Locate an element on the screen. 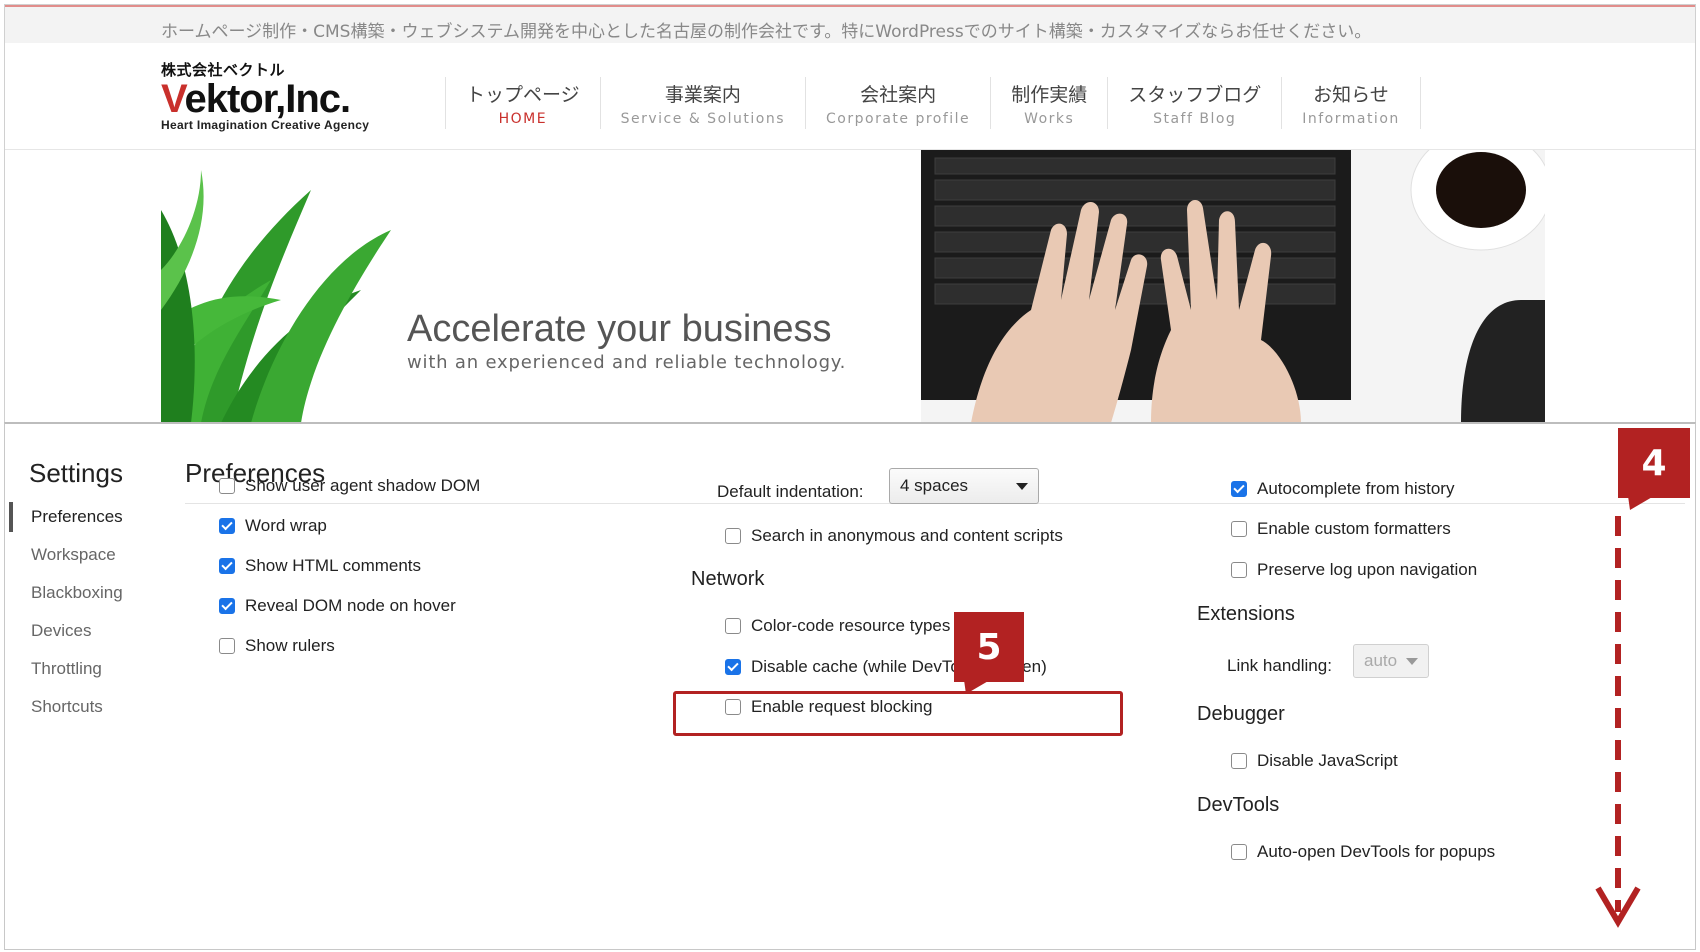 Image resolution: width=1700 pixels, height=952 pixels. checkbox-label: Word wrap is located at coordinates (286, 525).